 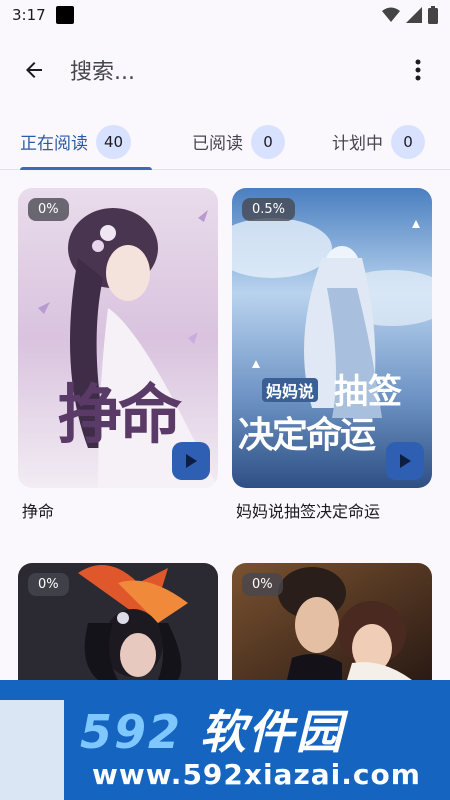 I want to click on book-title: 挣命, so click(x=38, y=511).